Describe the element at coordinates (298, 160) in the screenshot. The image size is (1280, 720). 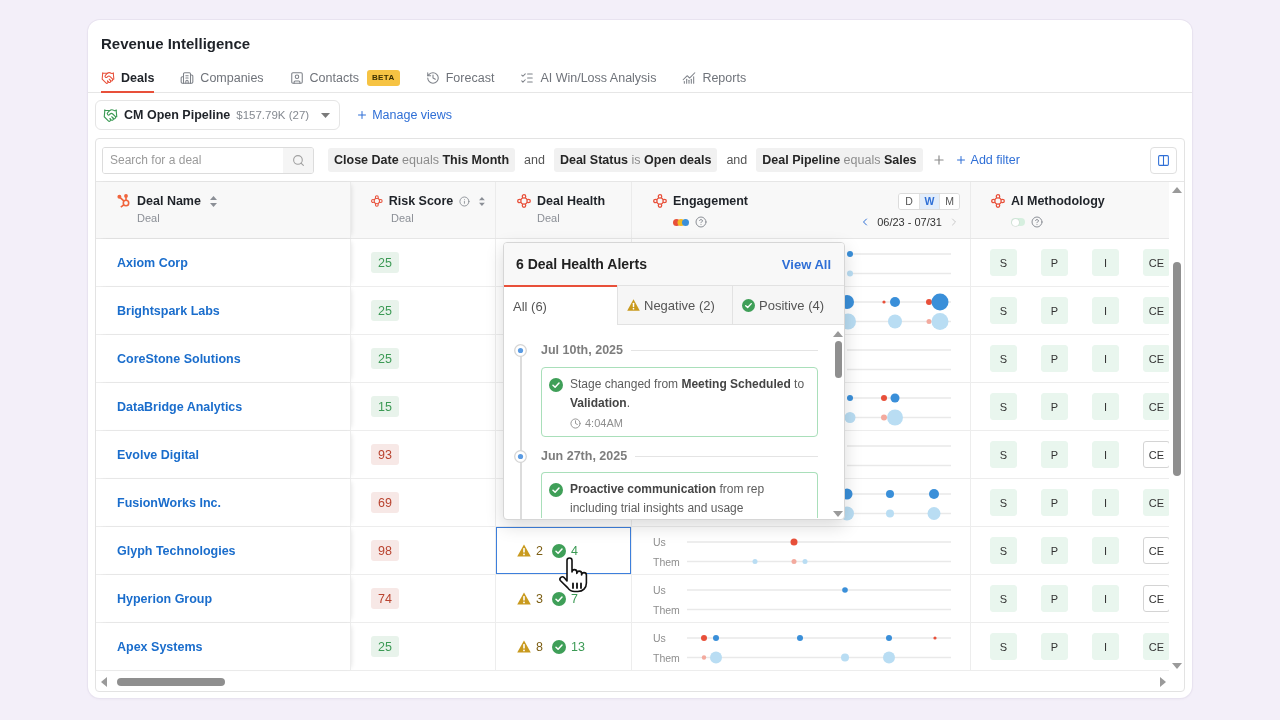
I see `search-icon` at that location.